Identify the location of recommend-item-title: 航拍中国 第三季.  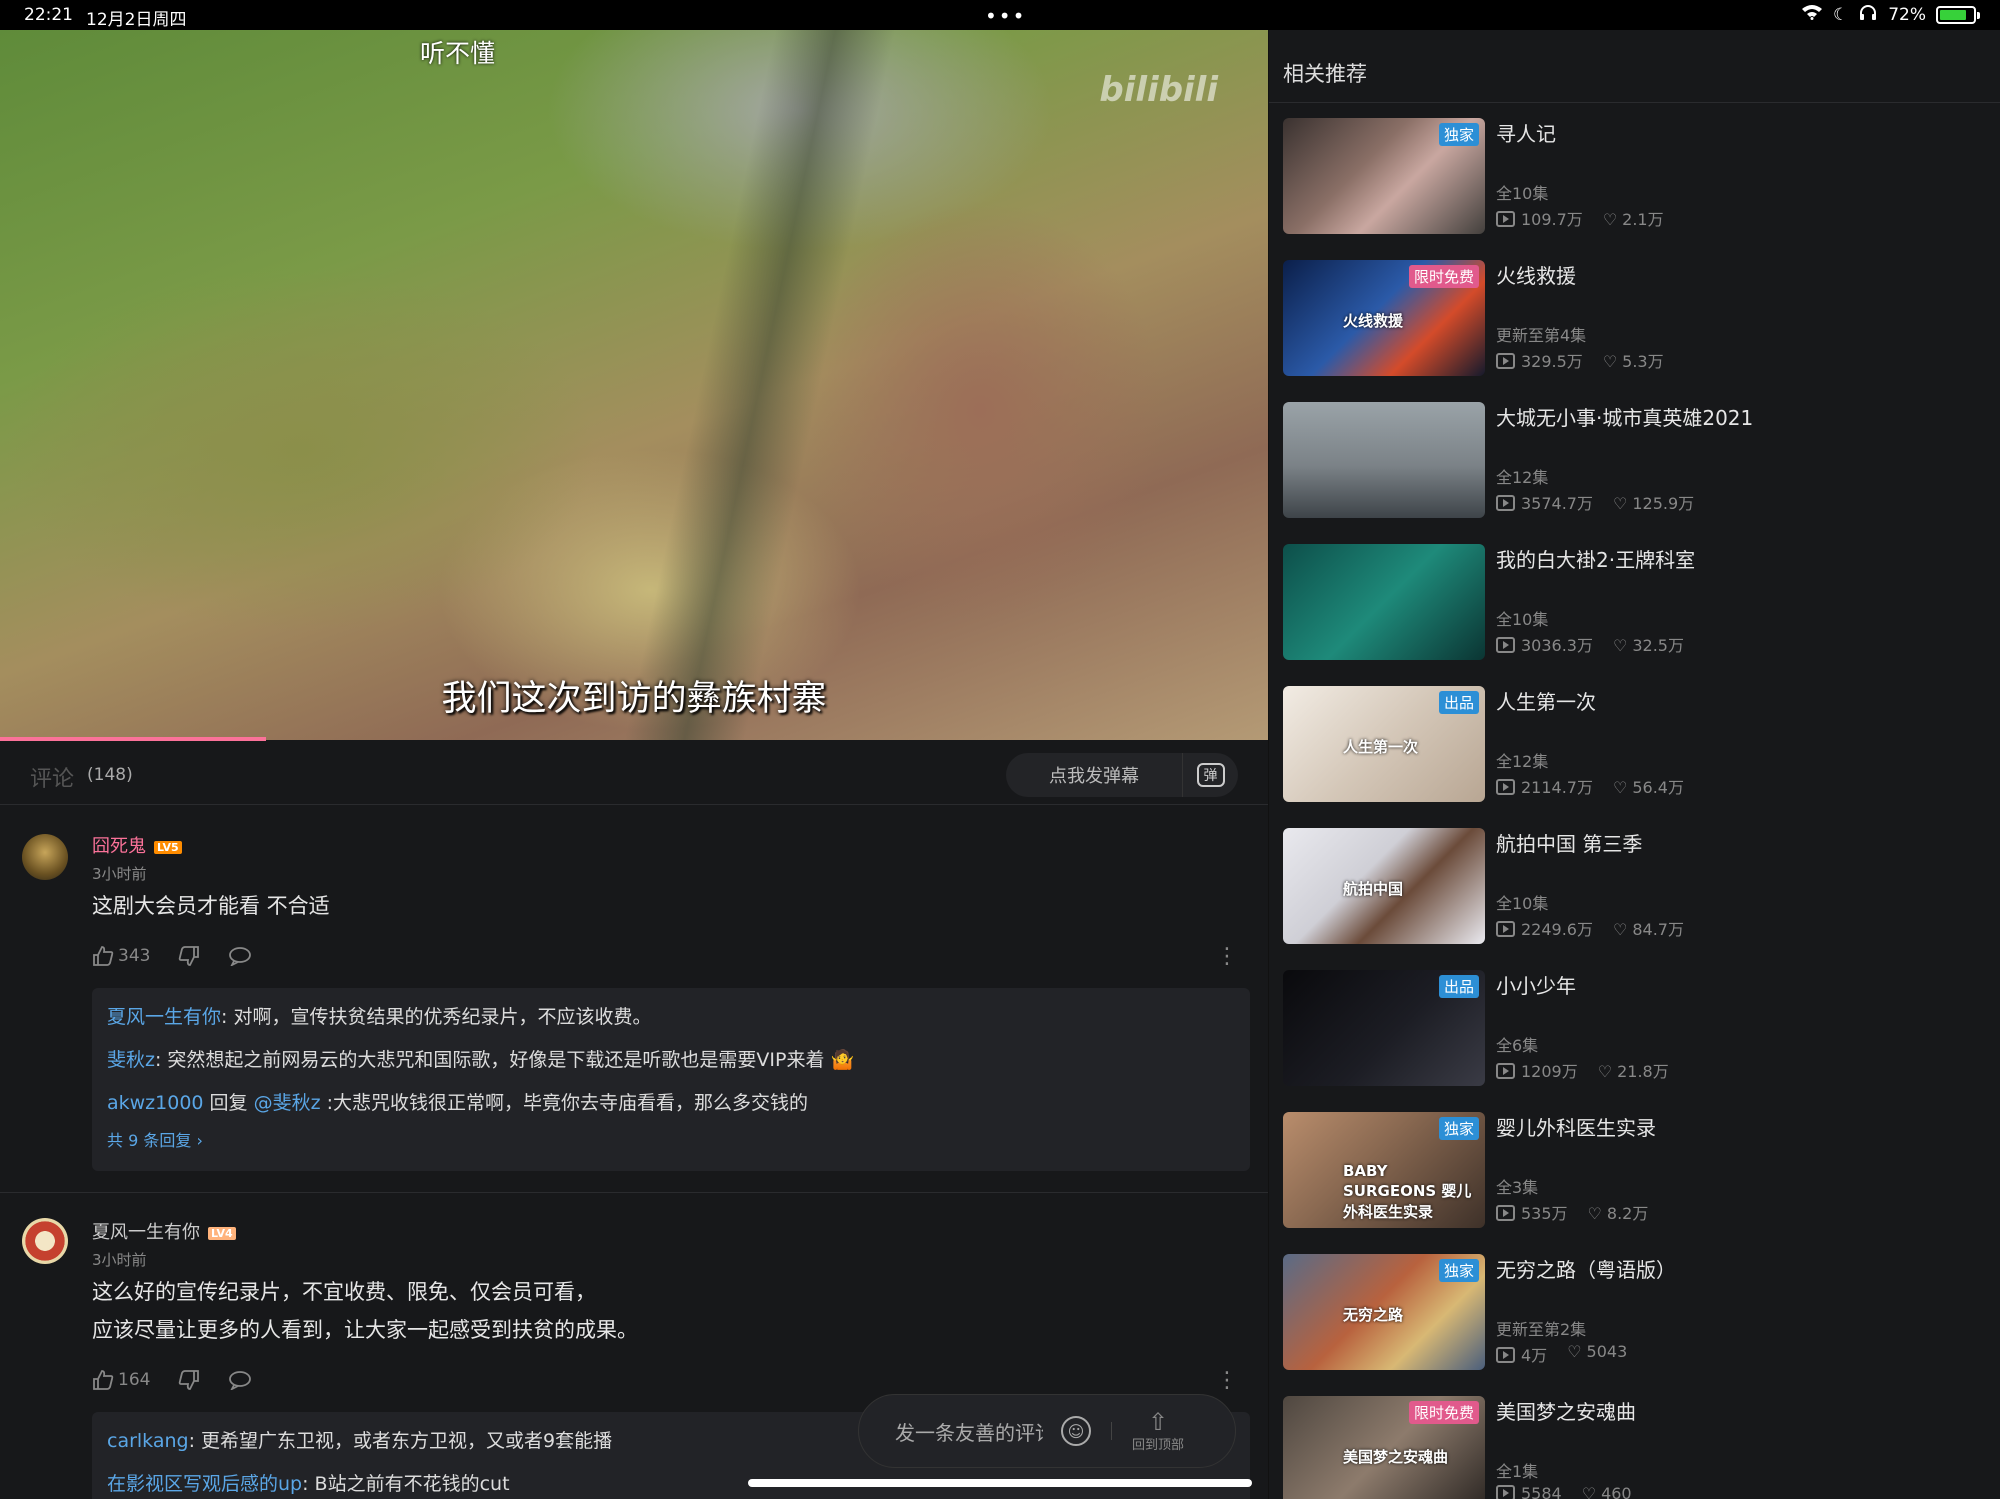
(1569, 842).